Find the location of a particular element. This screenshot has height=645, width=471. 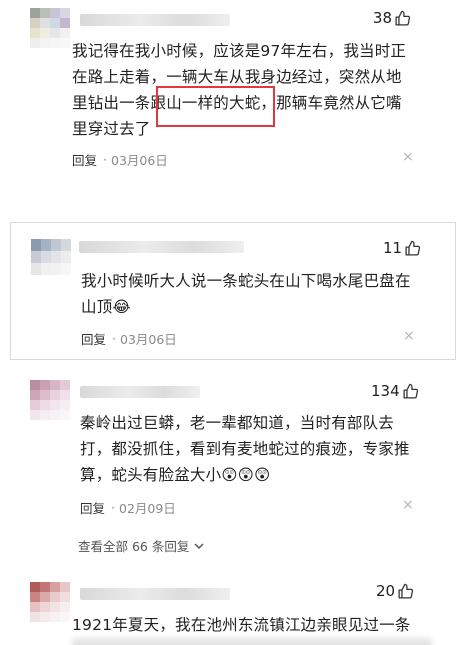

comment-line: 秦岭出过巨蟒，老一辈都知道，当时有部队去 is located at coordinates (237, 423).